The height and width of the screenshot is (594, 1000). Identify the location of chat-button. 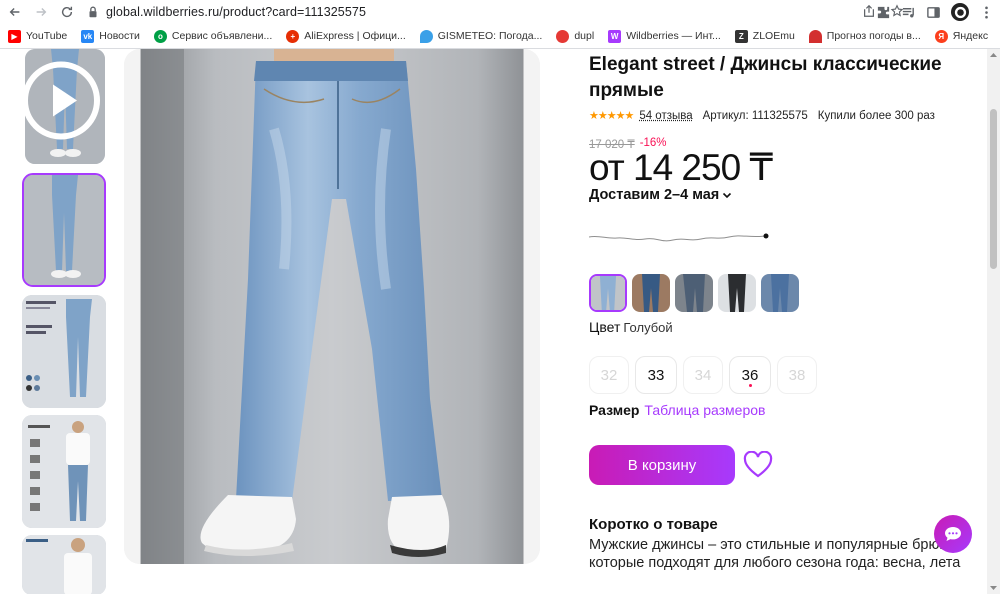
(953, 534).